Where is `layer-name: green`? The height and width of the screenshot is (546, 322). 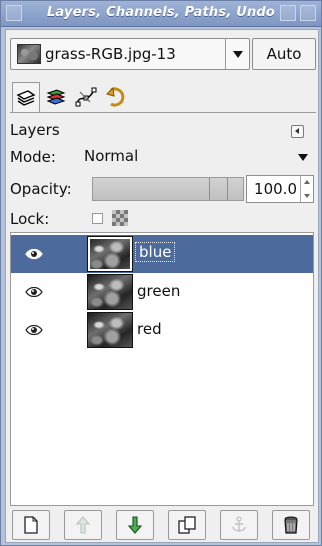
layer-name: green is located at coordinates (158, 291).